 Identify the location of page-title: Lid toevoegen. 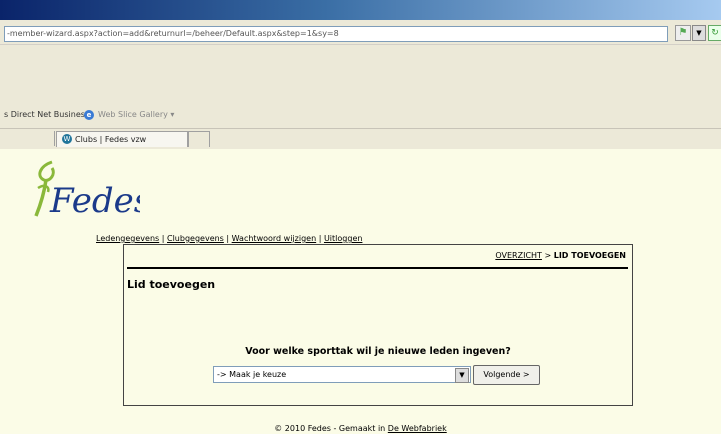
(171, 284).